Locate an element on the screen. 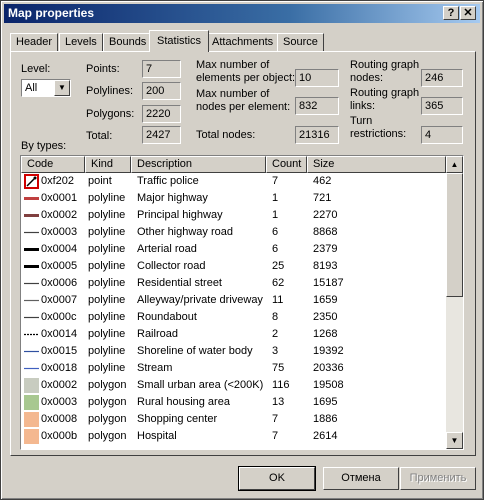  vertical-scrollbar: ▲ ▼ is located at coordinates (454, 302).